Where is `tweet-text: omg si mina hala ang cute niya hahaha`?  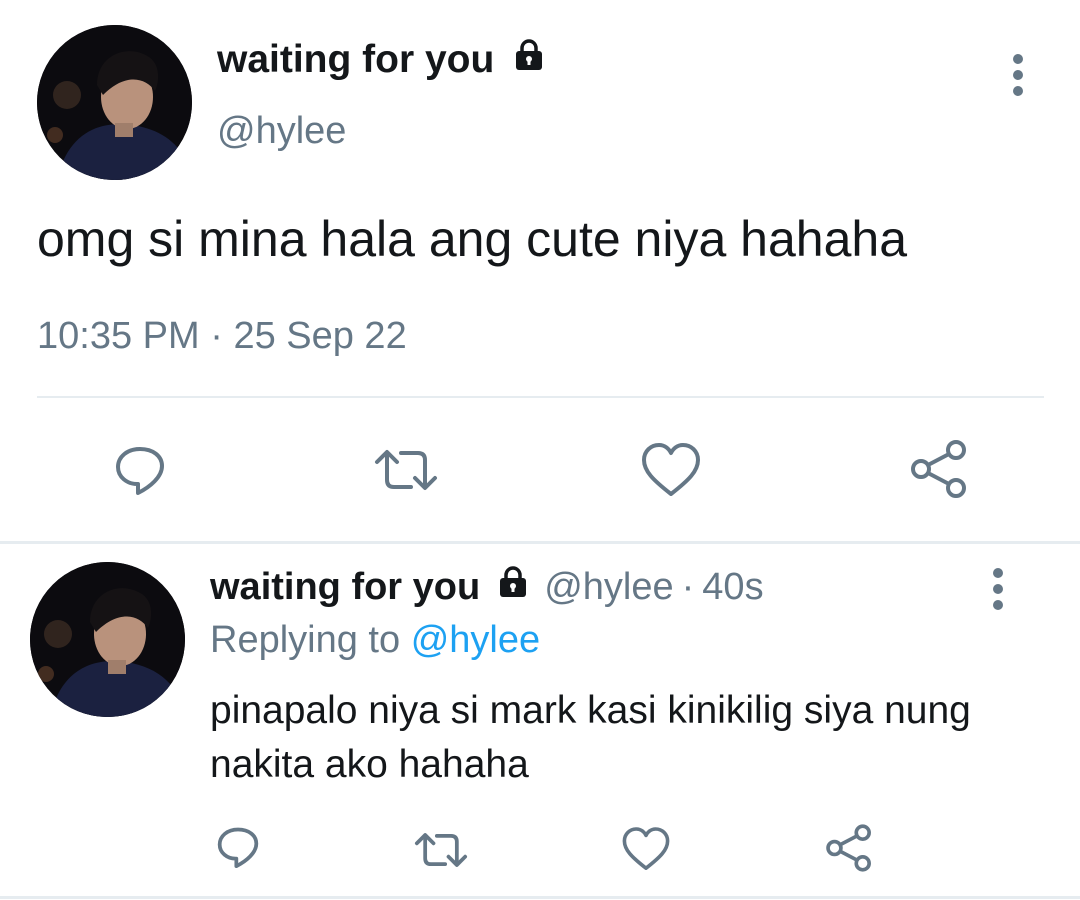 tweet-text: omg si mina hala ang cute niya hahaha is located at coordinates (472, 239).